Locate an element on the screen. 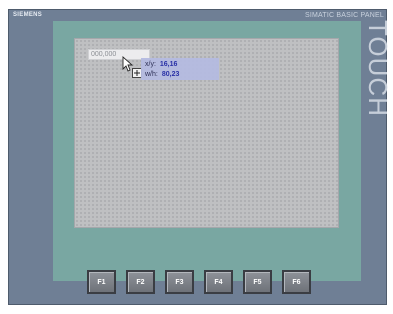 The width and height of the screenshot is (393, 314). position-label: x/y: is located at coordinates (150, 64).